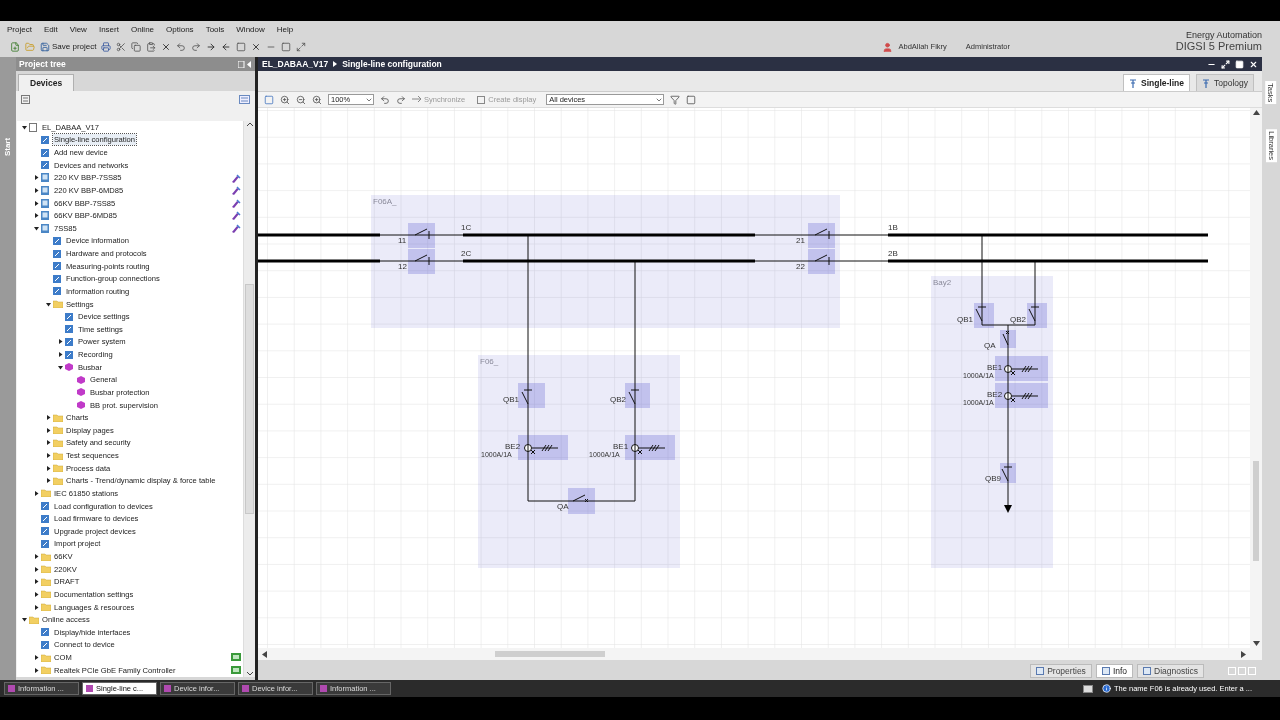  Describe the element at coordinates (1224, 82) in the screenshot. I see `view-tab: Topology` at that location.